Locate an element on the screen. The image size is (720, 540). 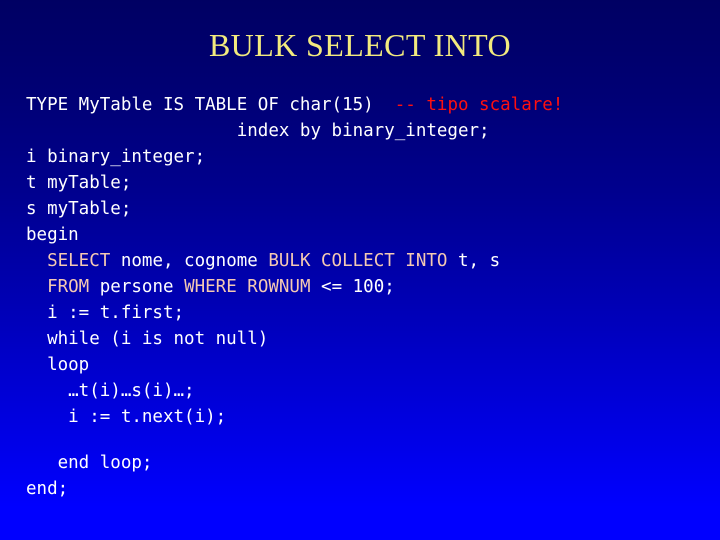
code-token-comment: -- tipo scalare! is located at coordinates (479, 105).